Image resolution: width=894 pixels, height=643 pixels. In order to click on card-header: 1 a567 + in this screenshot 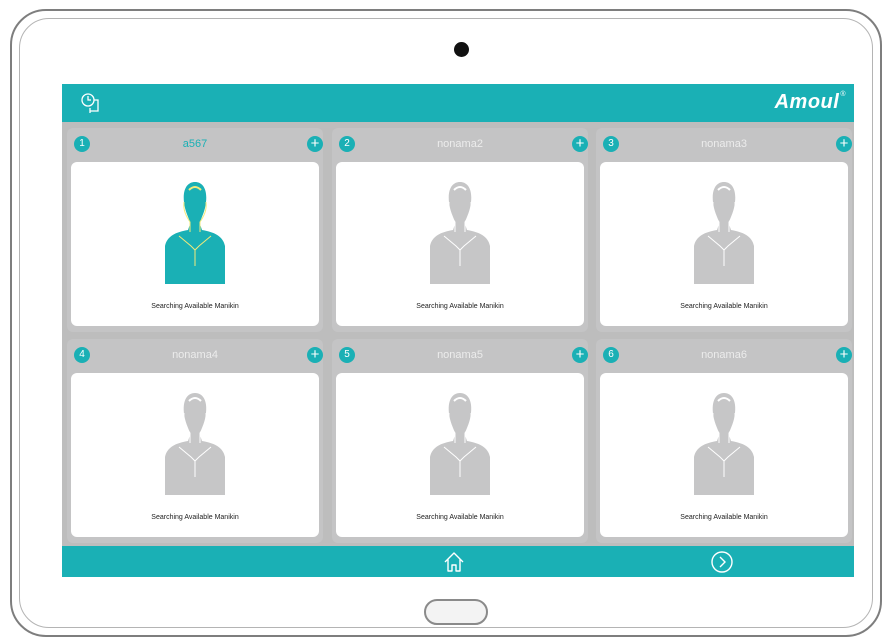, I will do `click(195, 144)`.